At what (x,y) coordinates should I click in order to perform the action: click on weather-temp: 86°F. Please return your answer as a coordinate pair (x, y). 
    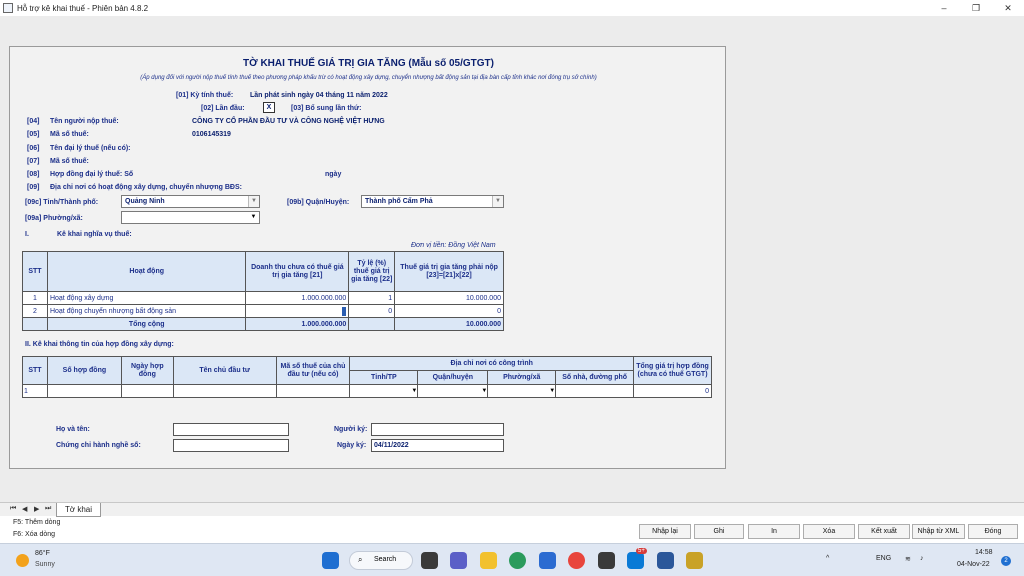
    Looking at the image, I should click on (42, 553).